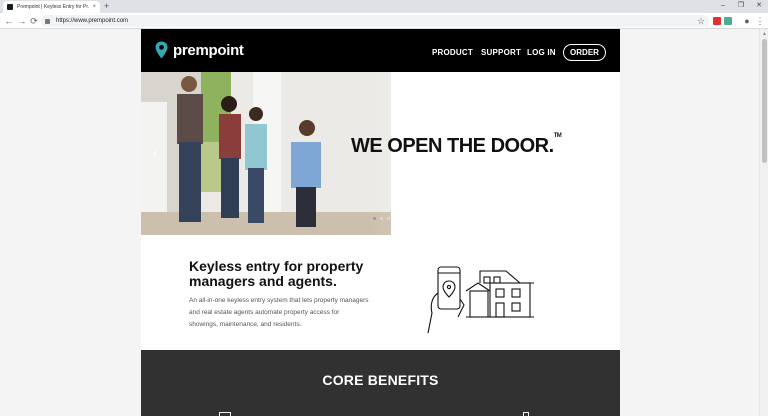 The image size is (768, 416). What do you see at coordinates (541, 52) in the screenshot?
I see `nav-login-link: LOG IN` at bounding box center [541, 52].